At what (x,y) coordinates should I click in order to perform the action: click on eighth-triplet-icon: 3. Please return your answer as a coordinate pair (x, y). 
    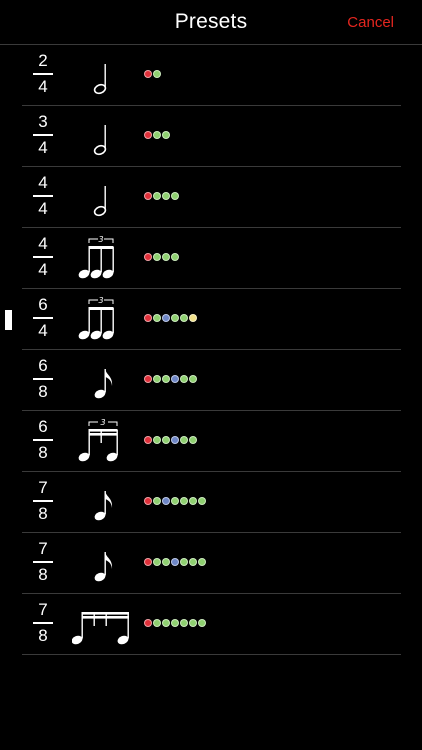
    Looking at the image, I should click on (103, 442).